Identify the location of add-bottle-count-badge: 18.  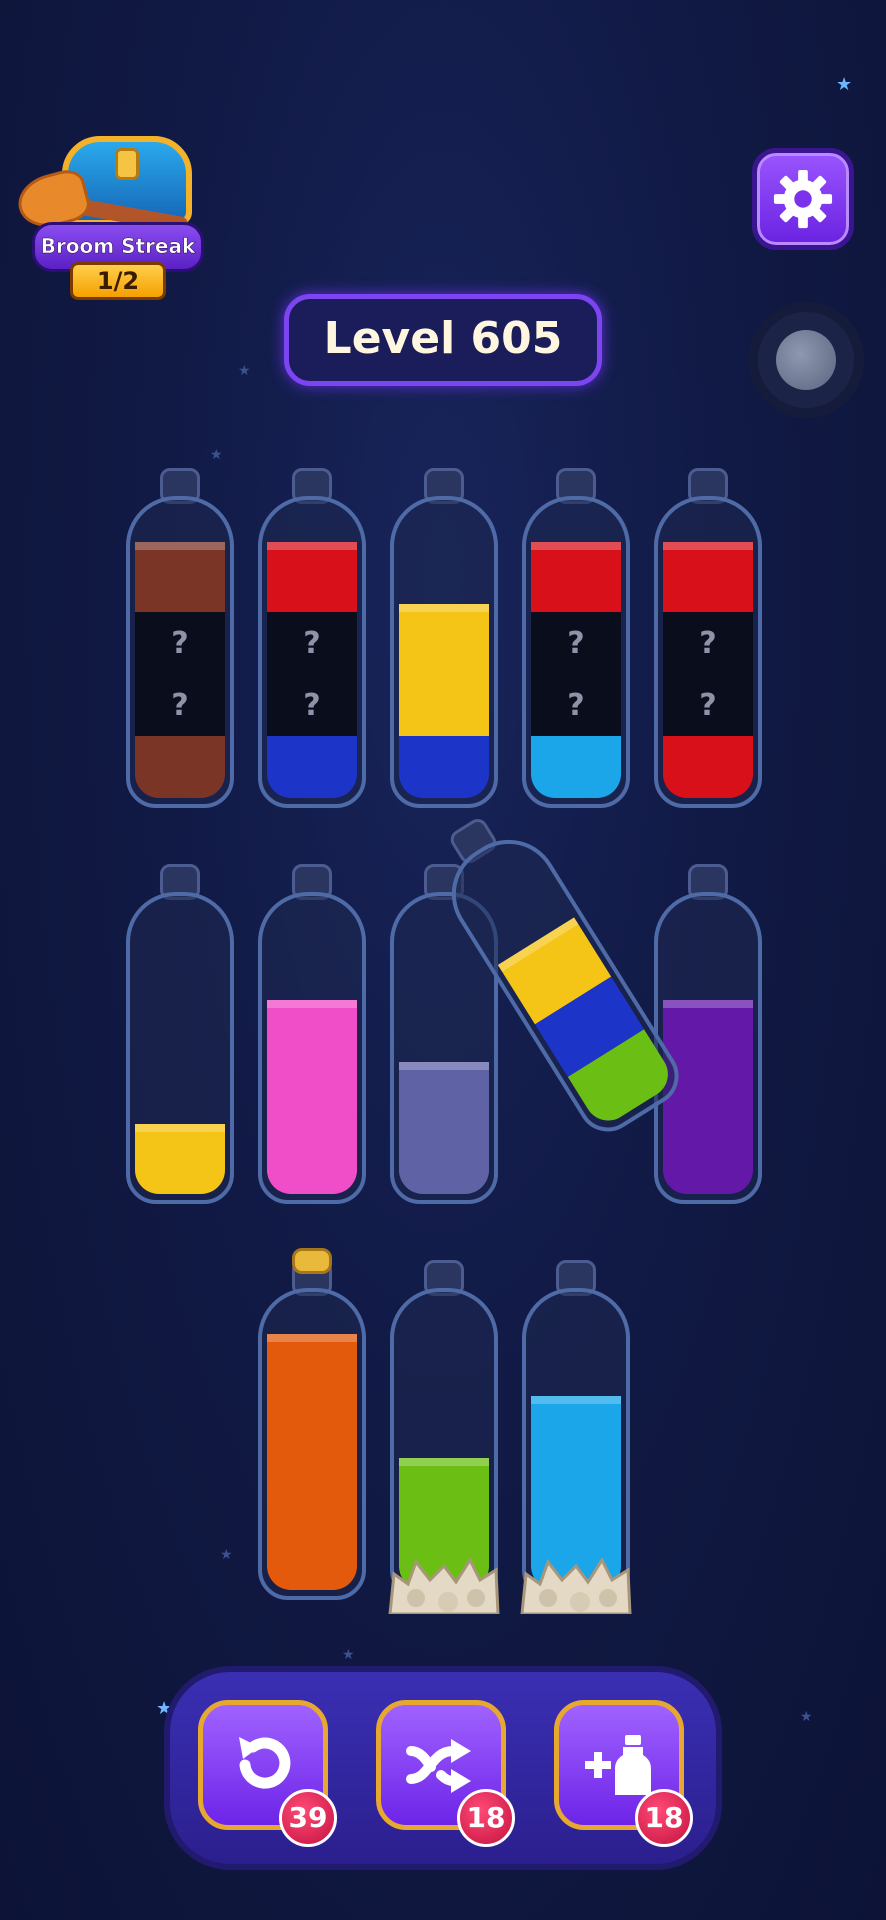
(664, 1818).